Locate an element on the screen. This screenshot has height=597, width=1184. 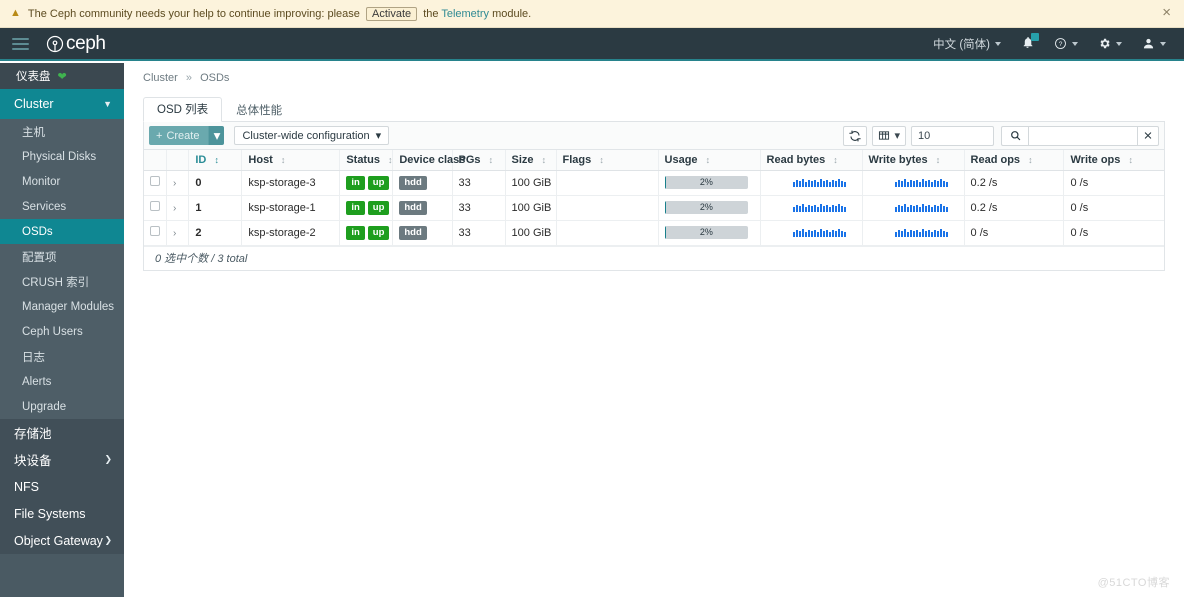
cluster-config-label: Cluster-wide configuration is located at coordinates (306, 135).